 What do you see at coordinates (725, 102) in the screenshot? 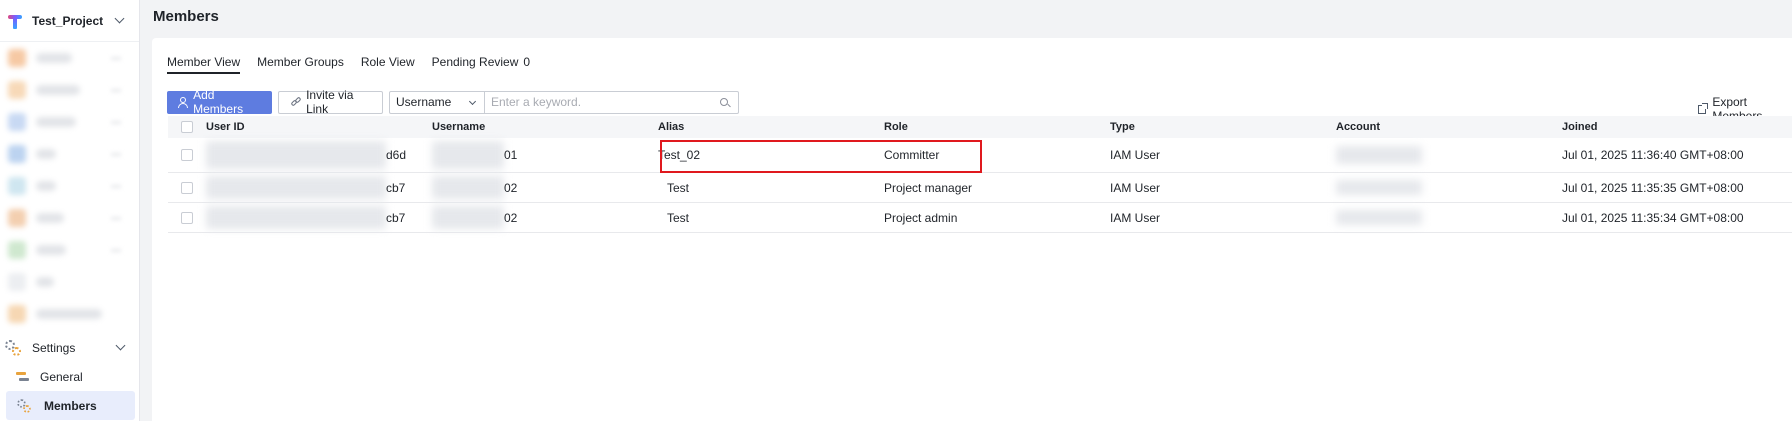
I see `search-icon` at bounding box center [725, 102].